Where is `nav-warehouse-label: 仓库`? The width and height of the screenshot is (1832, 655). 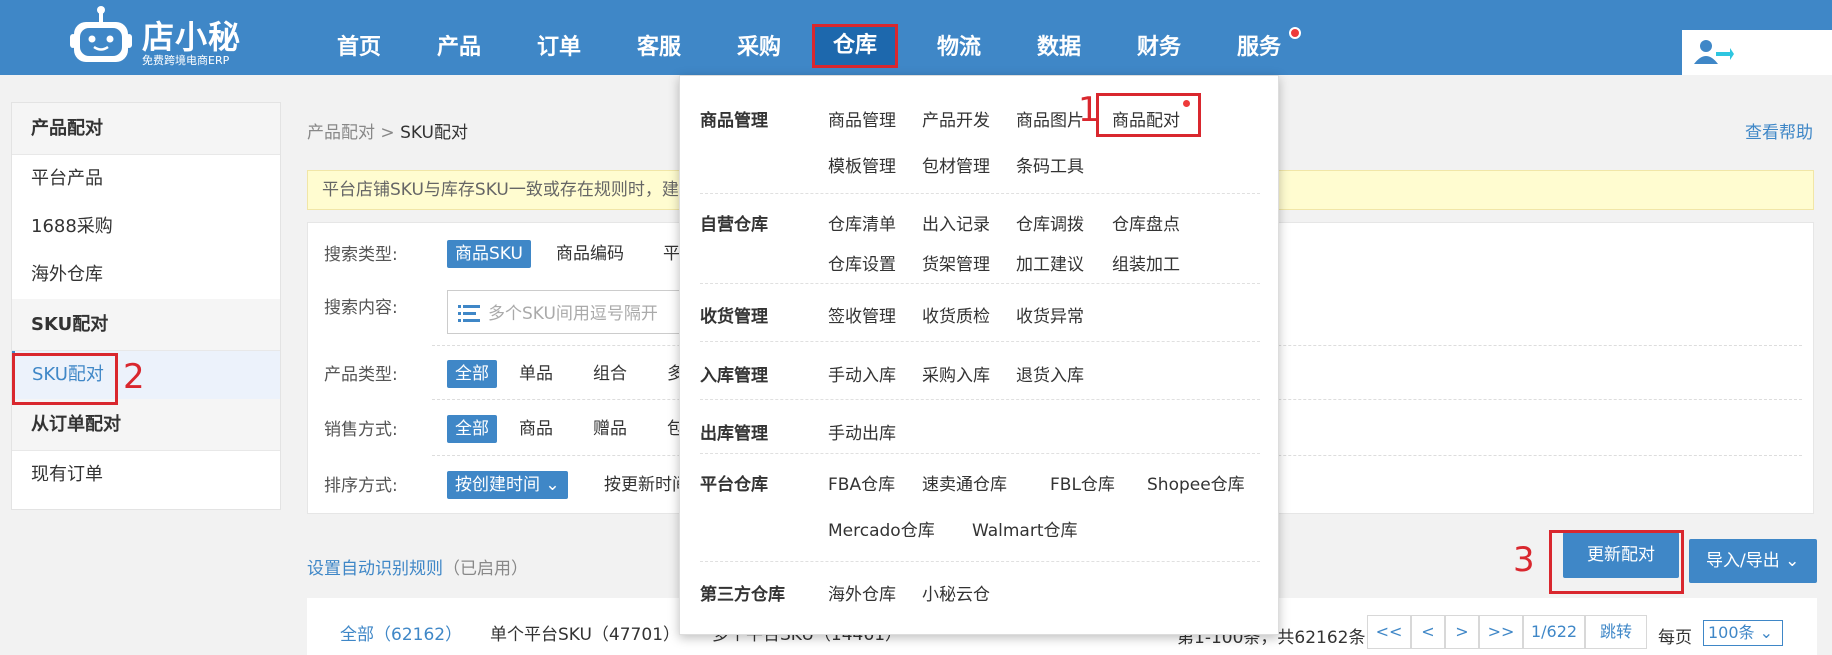
nav-warehouse-label: 仓库 is located at coordinates (854, 45).